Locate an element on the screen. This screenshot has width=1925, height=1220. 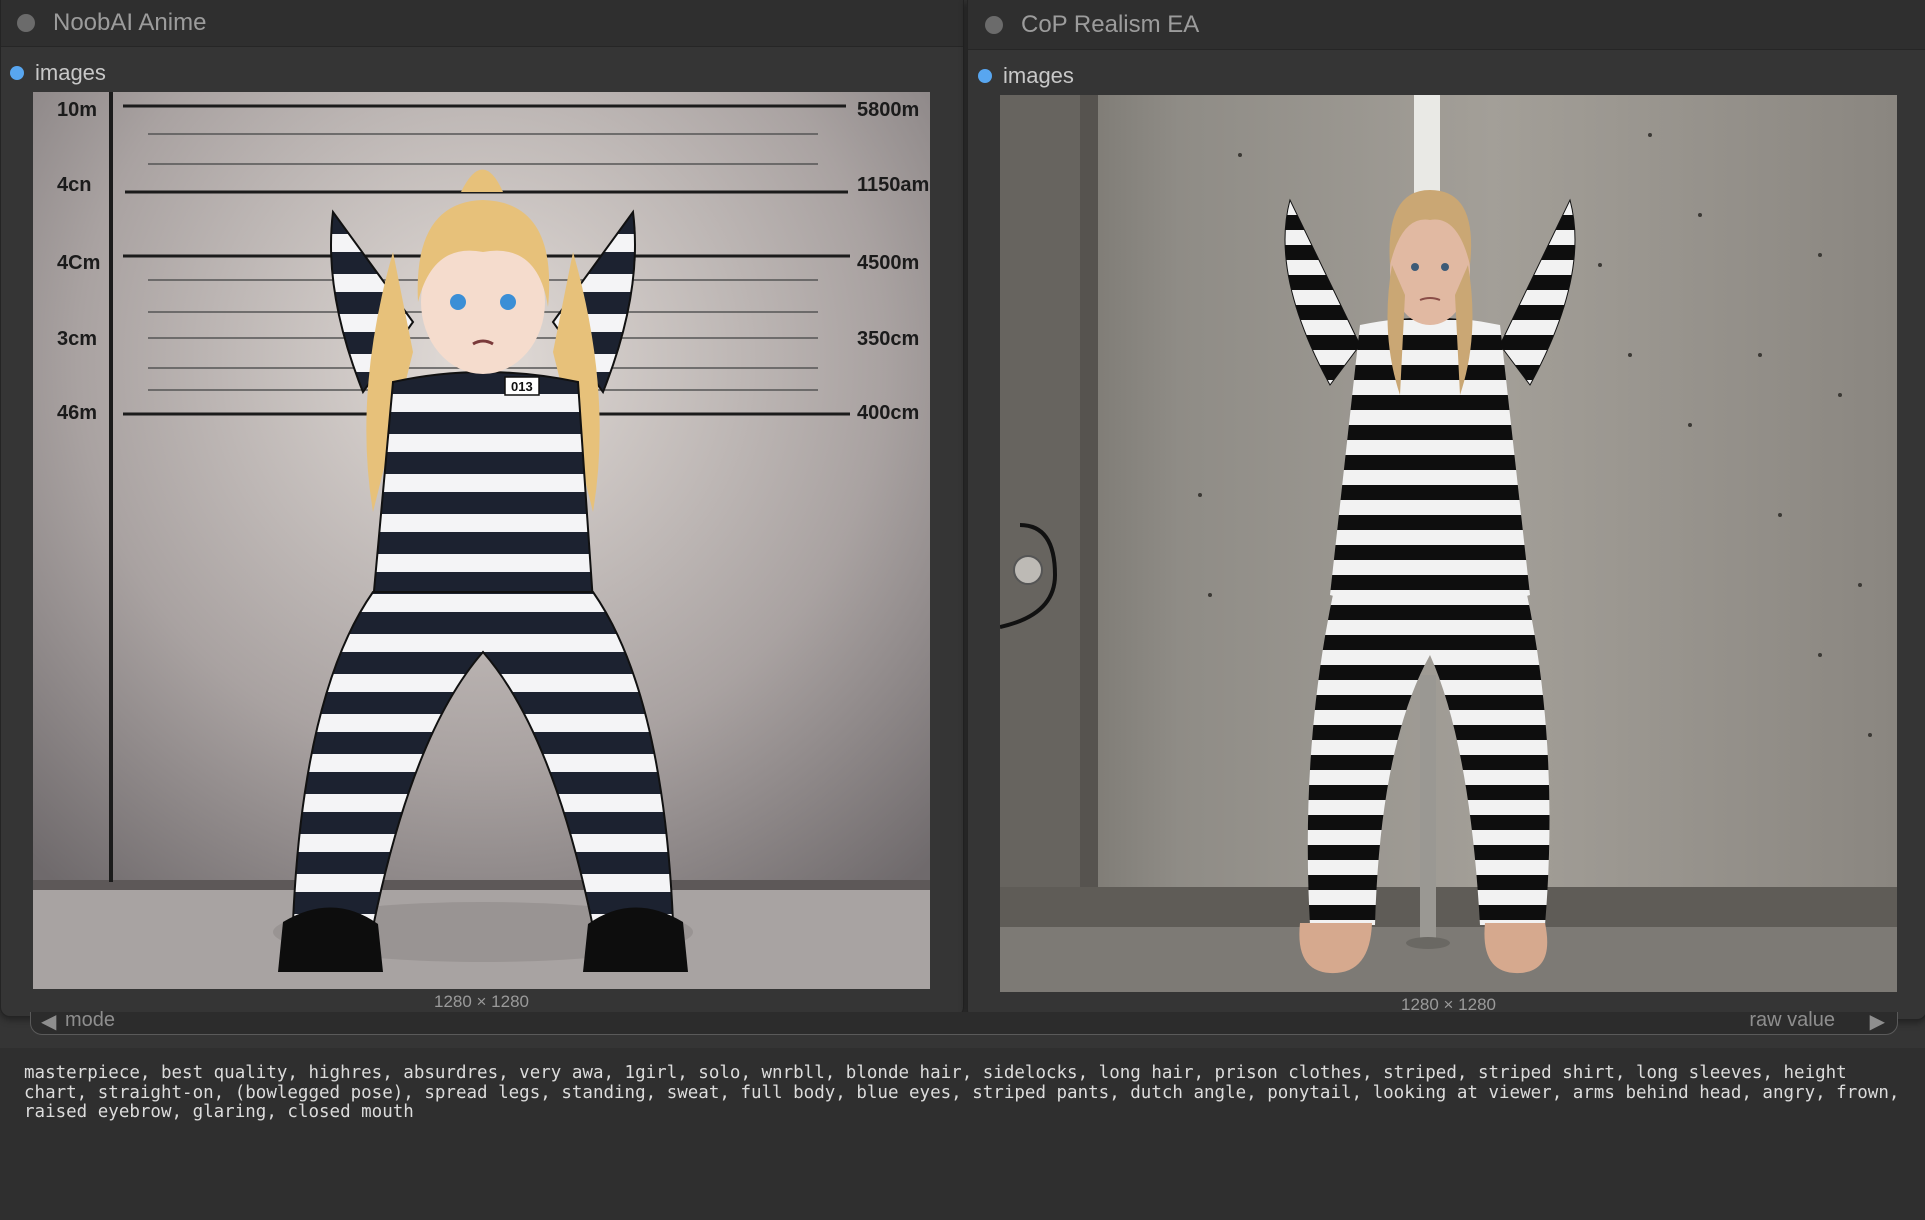
node-titlebar: CoP Realism EA is located at coordinates (1446, 25).